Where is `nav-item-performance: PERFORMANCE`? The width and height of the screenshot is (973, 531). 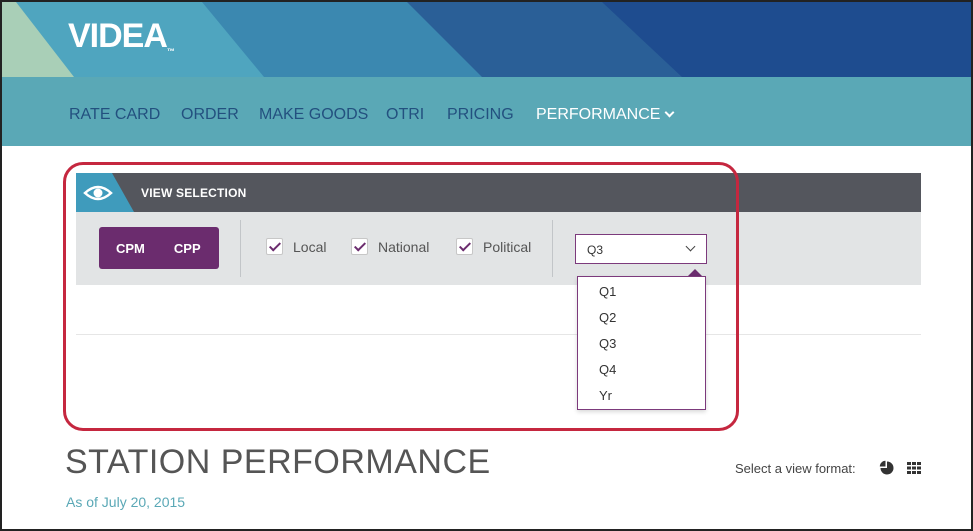
nav-item-performance: PERFORMANCE is located at coordinates (605, 115).